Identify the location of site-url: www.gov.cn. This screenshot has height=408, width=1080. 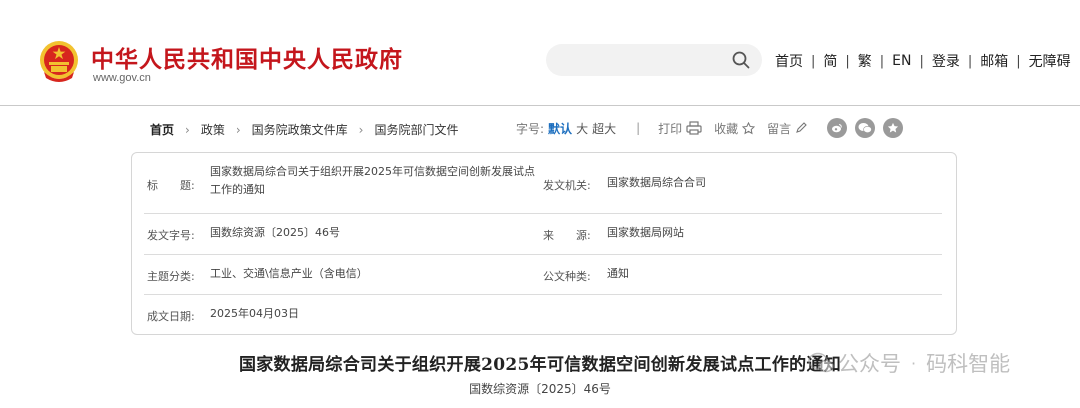
(122, 78).